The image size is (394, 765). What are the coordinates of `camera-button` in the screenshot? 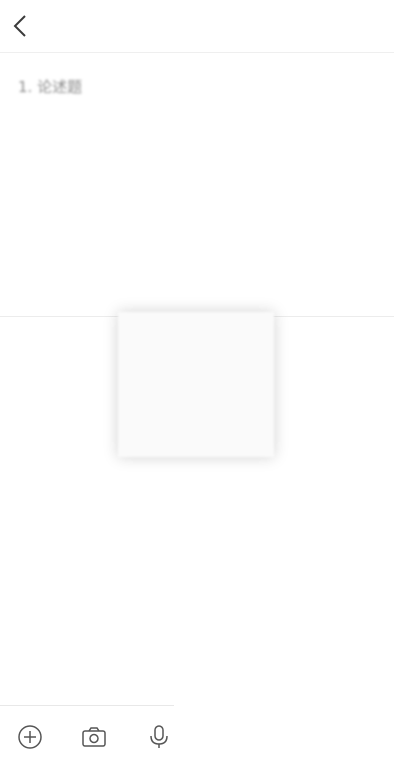 It's located at (94, 737).